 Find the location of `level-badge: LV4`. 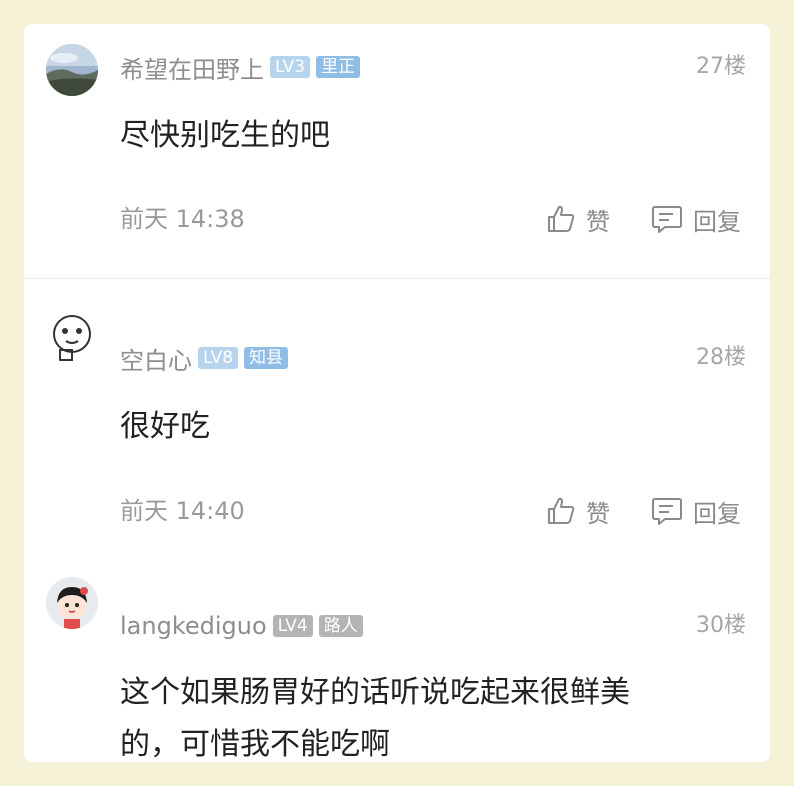

level-badge: LV4 is located at coordinates (292, 626).